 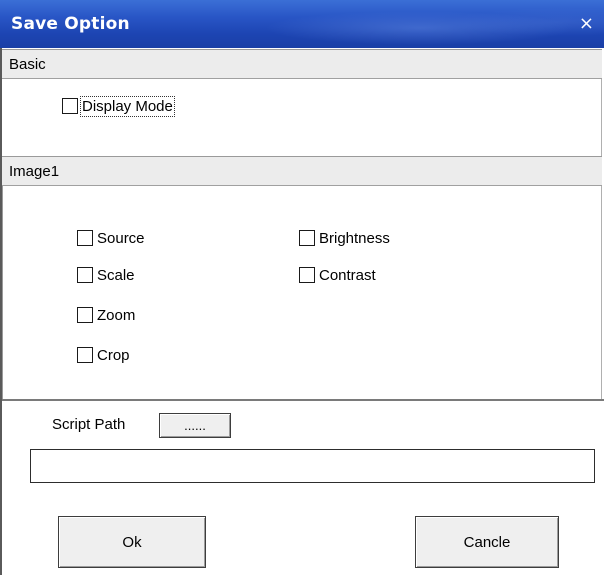 What do you see at coordinates (113, 355) in the screenshot?
I see `crop-label: Crop` at bounding box center [113, 355].